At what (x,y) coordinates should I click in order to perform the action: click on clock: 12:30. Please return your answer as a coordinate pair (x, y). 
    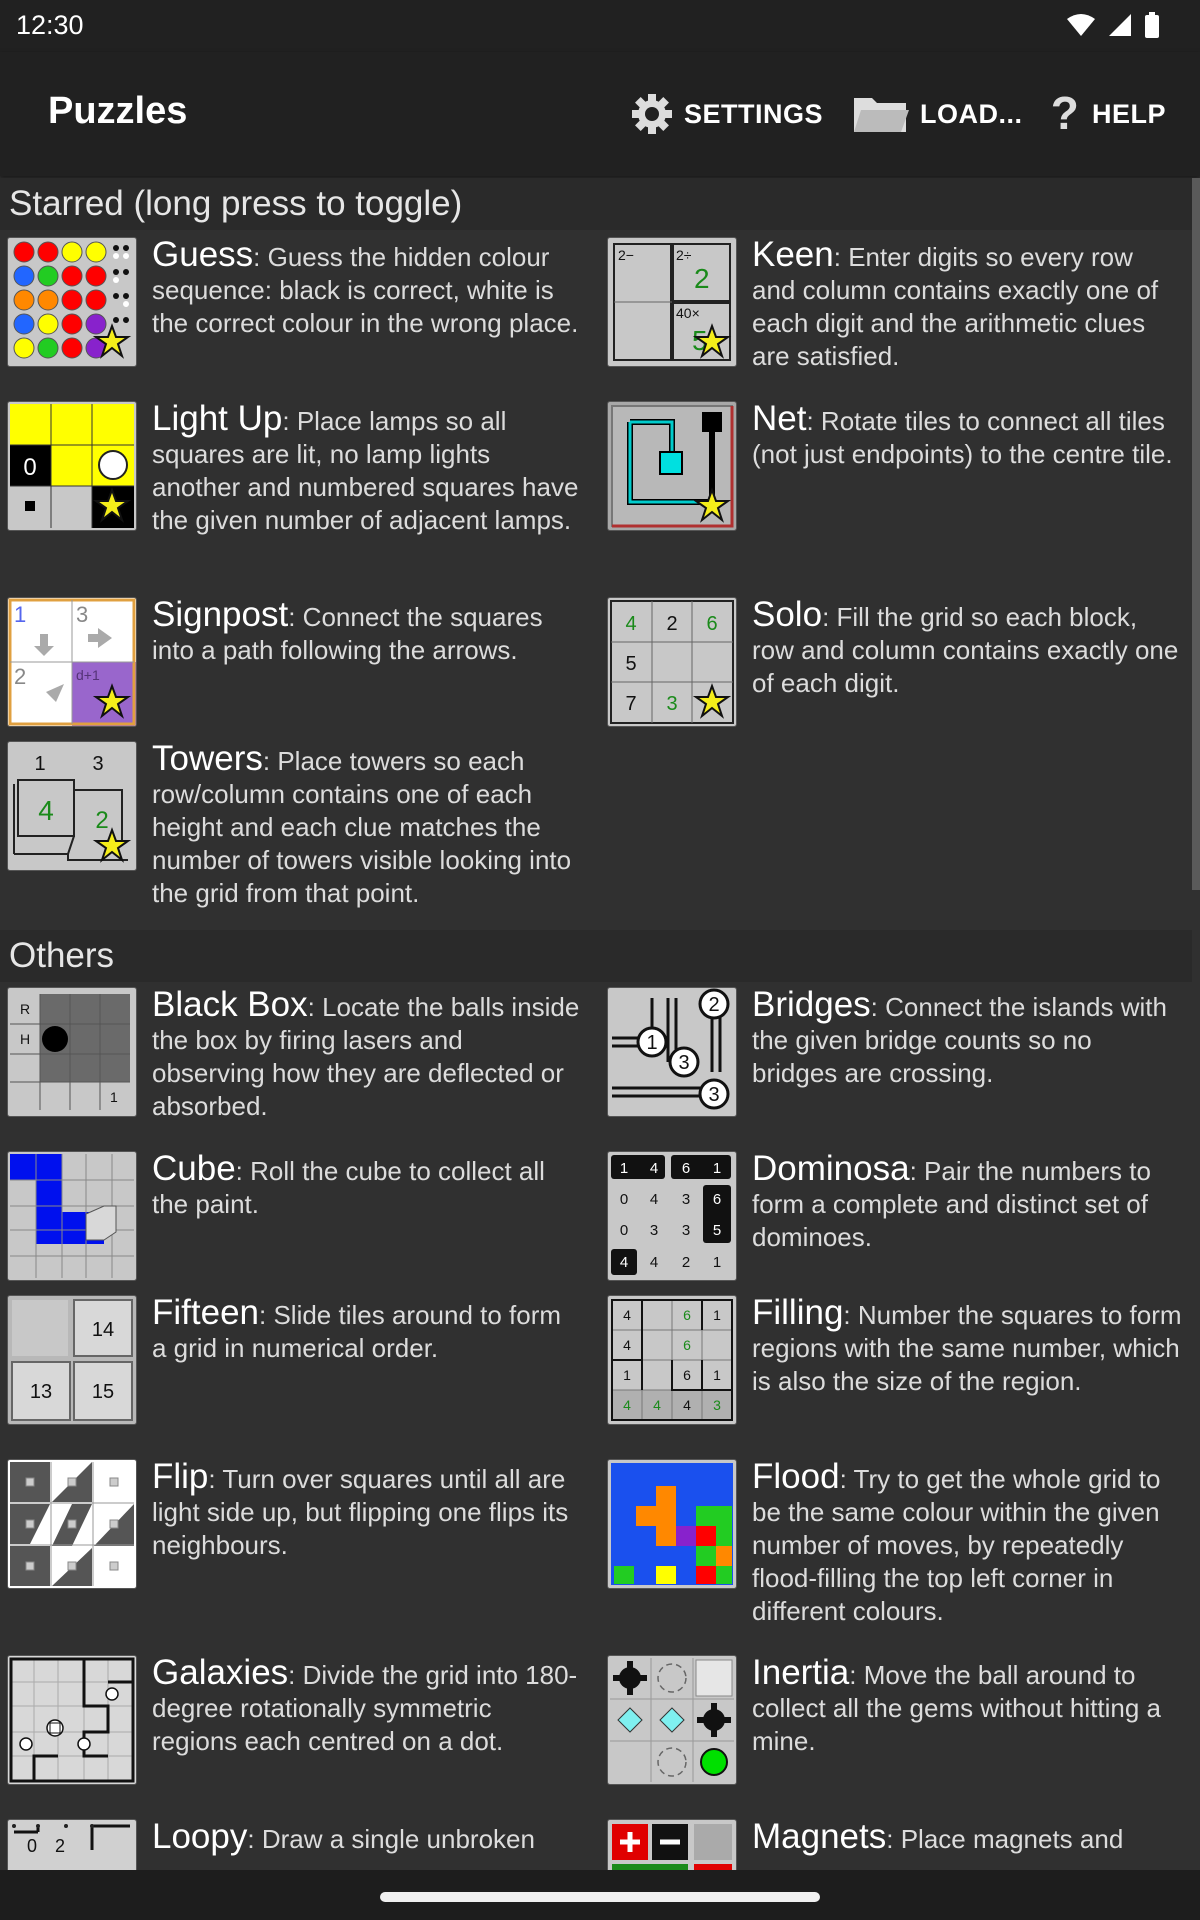
    Looking at the image, I should click on (50, 25).